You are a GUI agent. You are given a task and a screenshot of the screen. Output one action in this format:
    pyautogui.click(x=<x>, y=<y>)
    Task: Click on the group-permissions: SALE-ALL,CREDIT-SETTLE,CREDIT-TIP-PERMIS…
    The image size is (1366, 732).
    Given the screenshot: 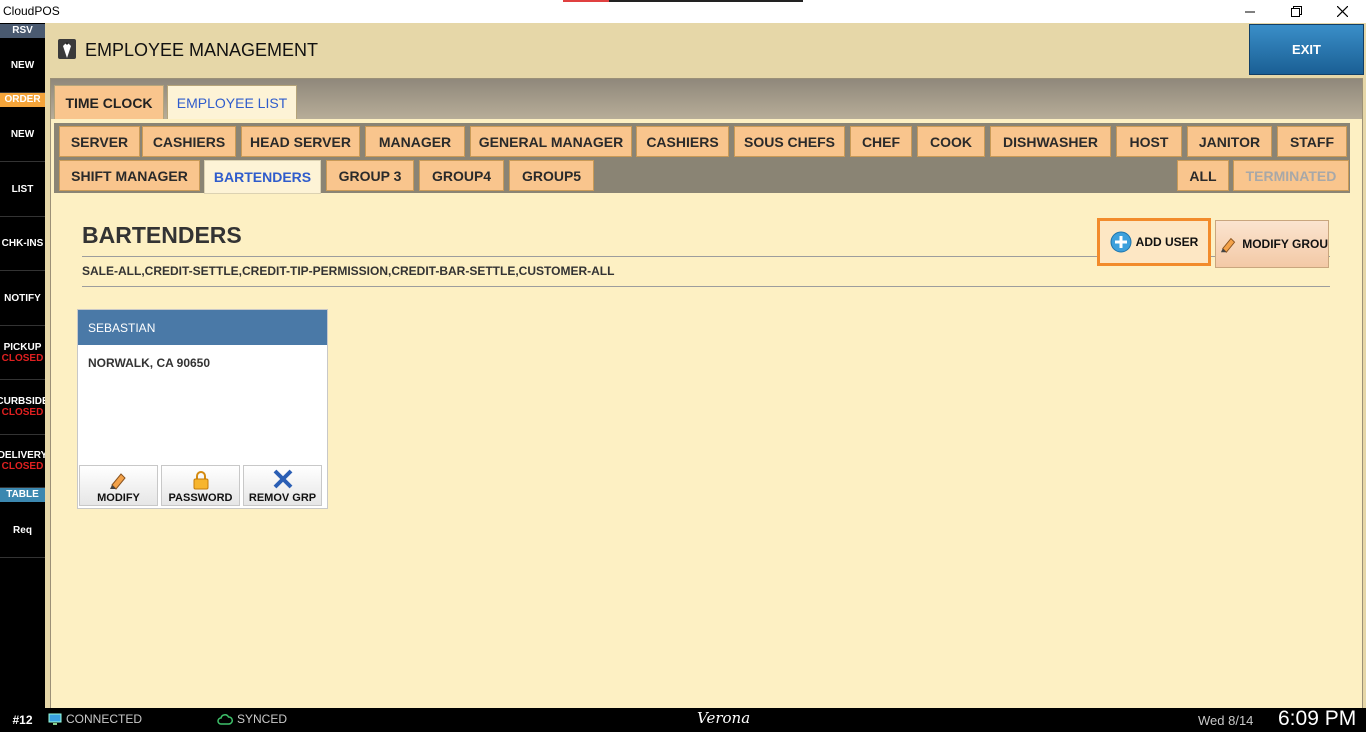 What is the action you would take?
    pyautogui.click(x=348, y=271)
    